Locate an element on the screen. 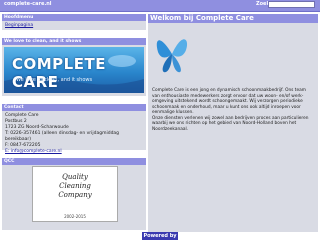  qcc-logo: Quality Cleaning Company 2002-2015 is located at coordinates (75, 194).